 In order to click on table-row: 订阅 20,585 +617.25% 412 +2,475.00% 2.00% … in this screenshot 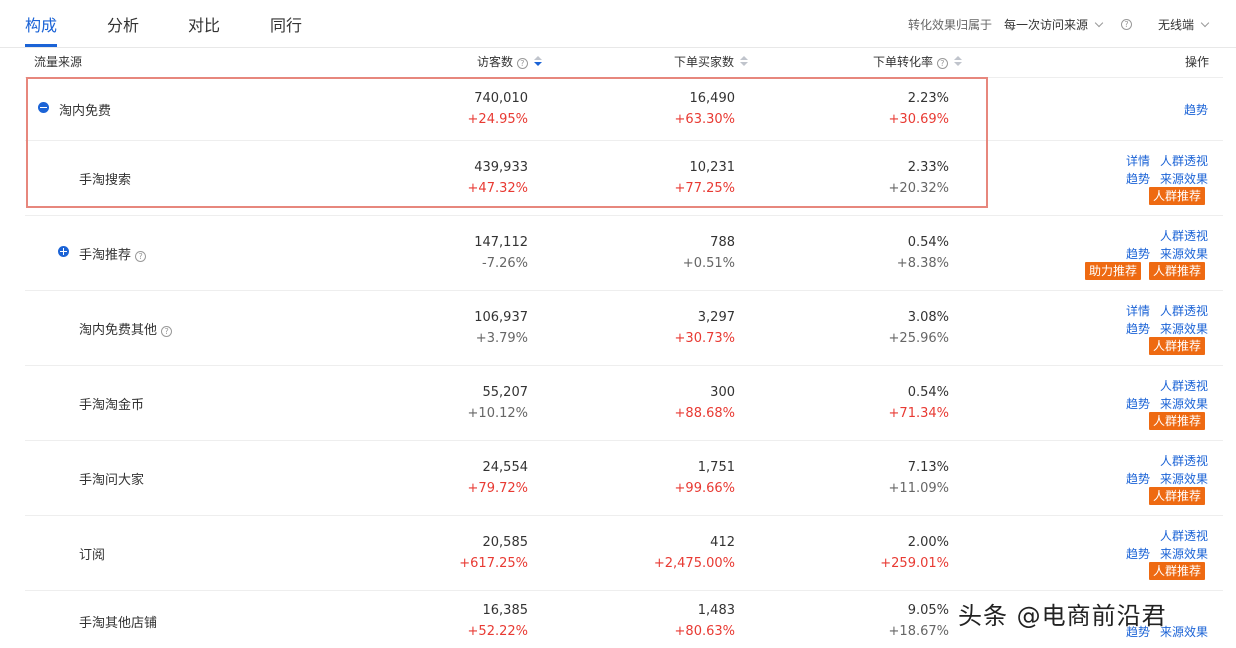, I will do `click(624, 553)`.